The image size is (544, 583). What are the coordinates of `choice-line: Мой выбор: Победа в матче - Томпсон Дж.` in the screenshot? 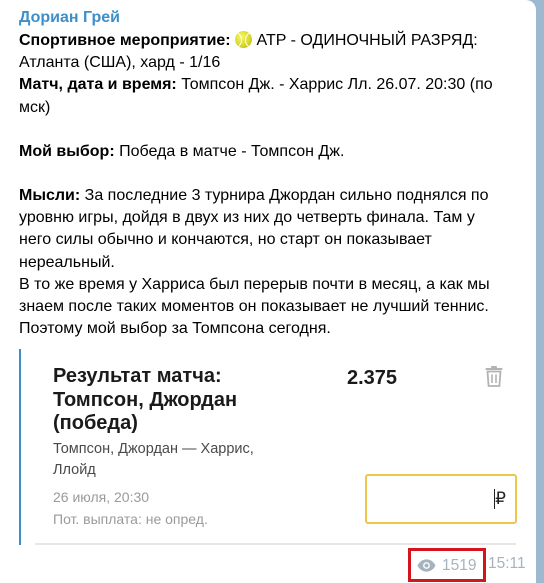 It's located at (271, 152).